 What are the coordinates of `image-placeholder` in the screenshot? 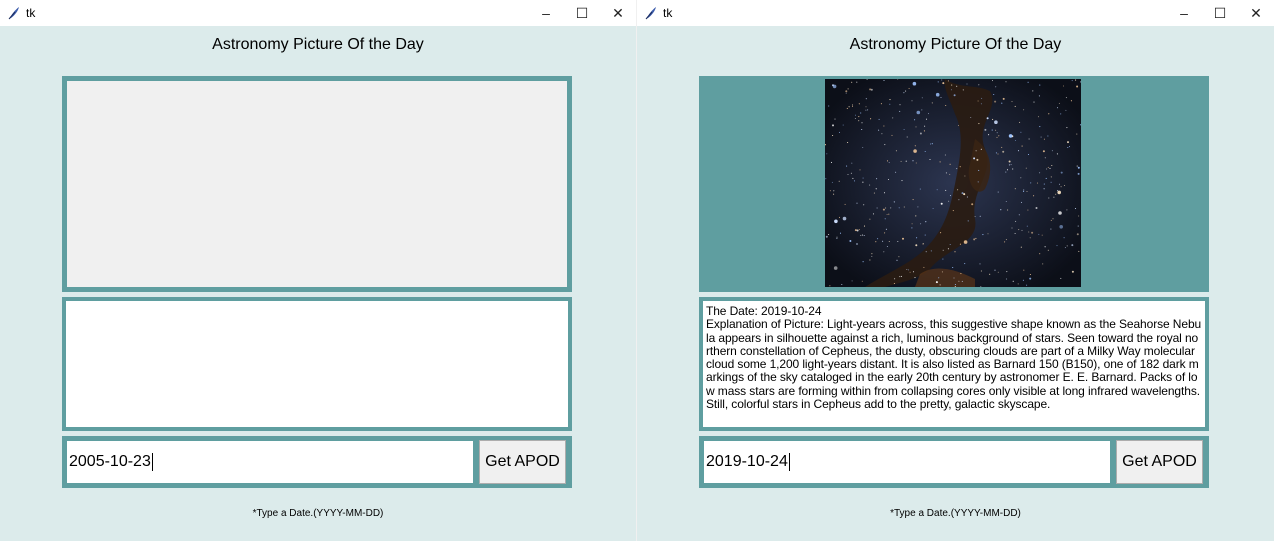 It's located at (317, 184).